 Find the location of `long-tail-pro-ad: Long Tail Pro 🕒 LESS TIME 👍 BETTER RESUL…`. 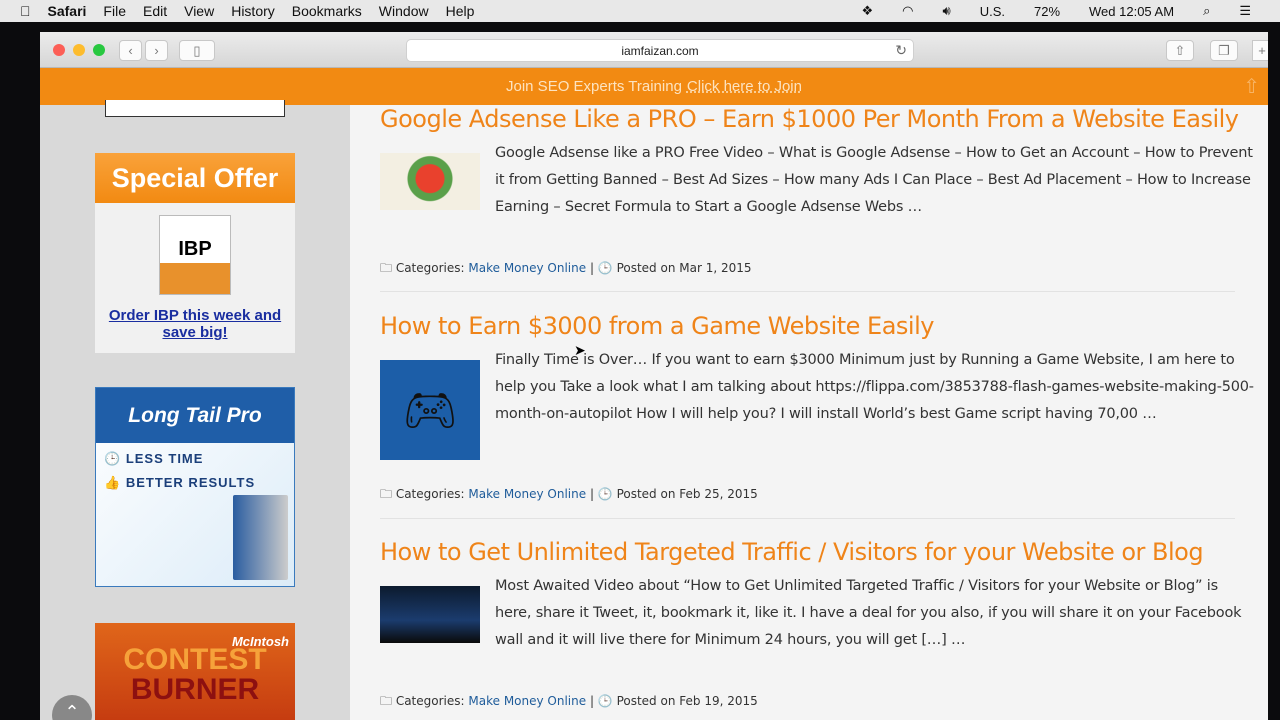

long-tail-pro-ad: Long Tail Pro 🕒 LESS TIME 👍 BETTER RESUL… is located at coordinates (195, 487).